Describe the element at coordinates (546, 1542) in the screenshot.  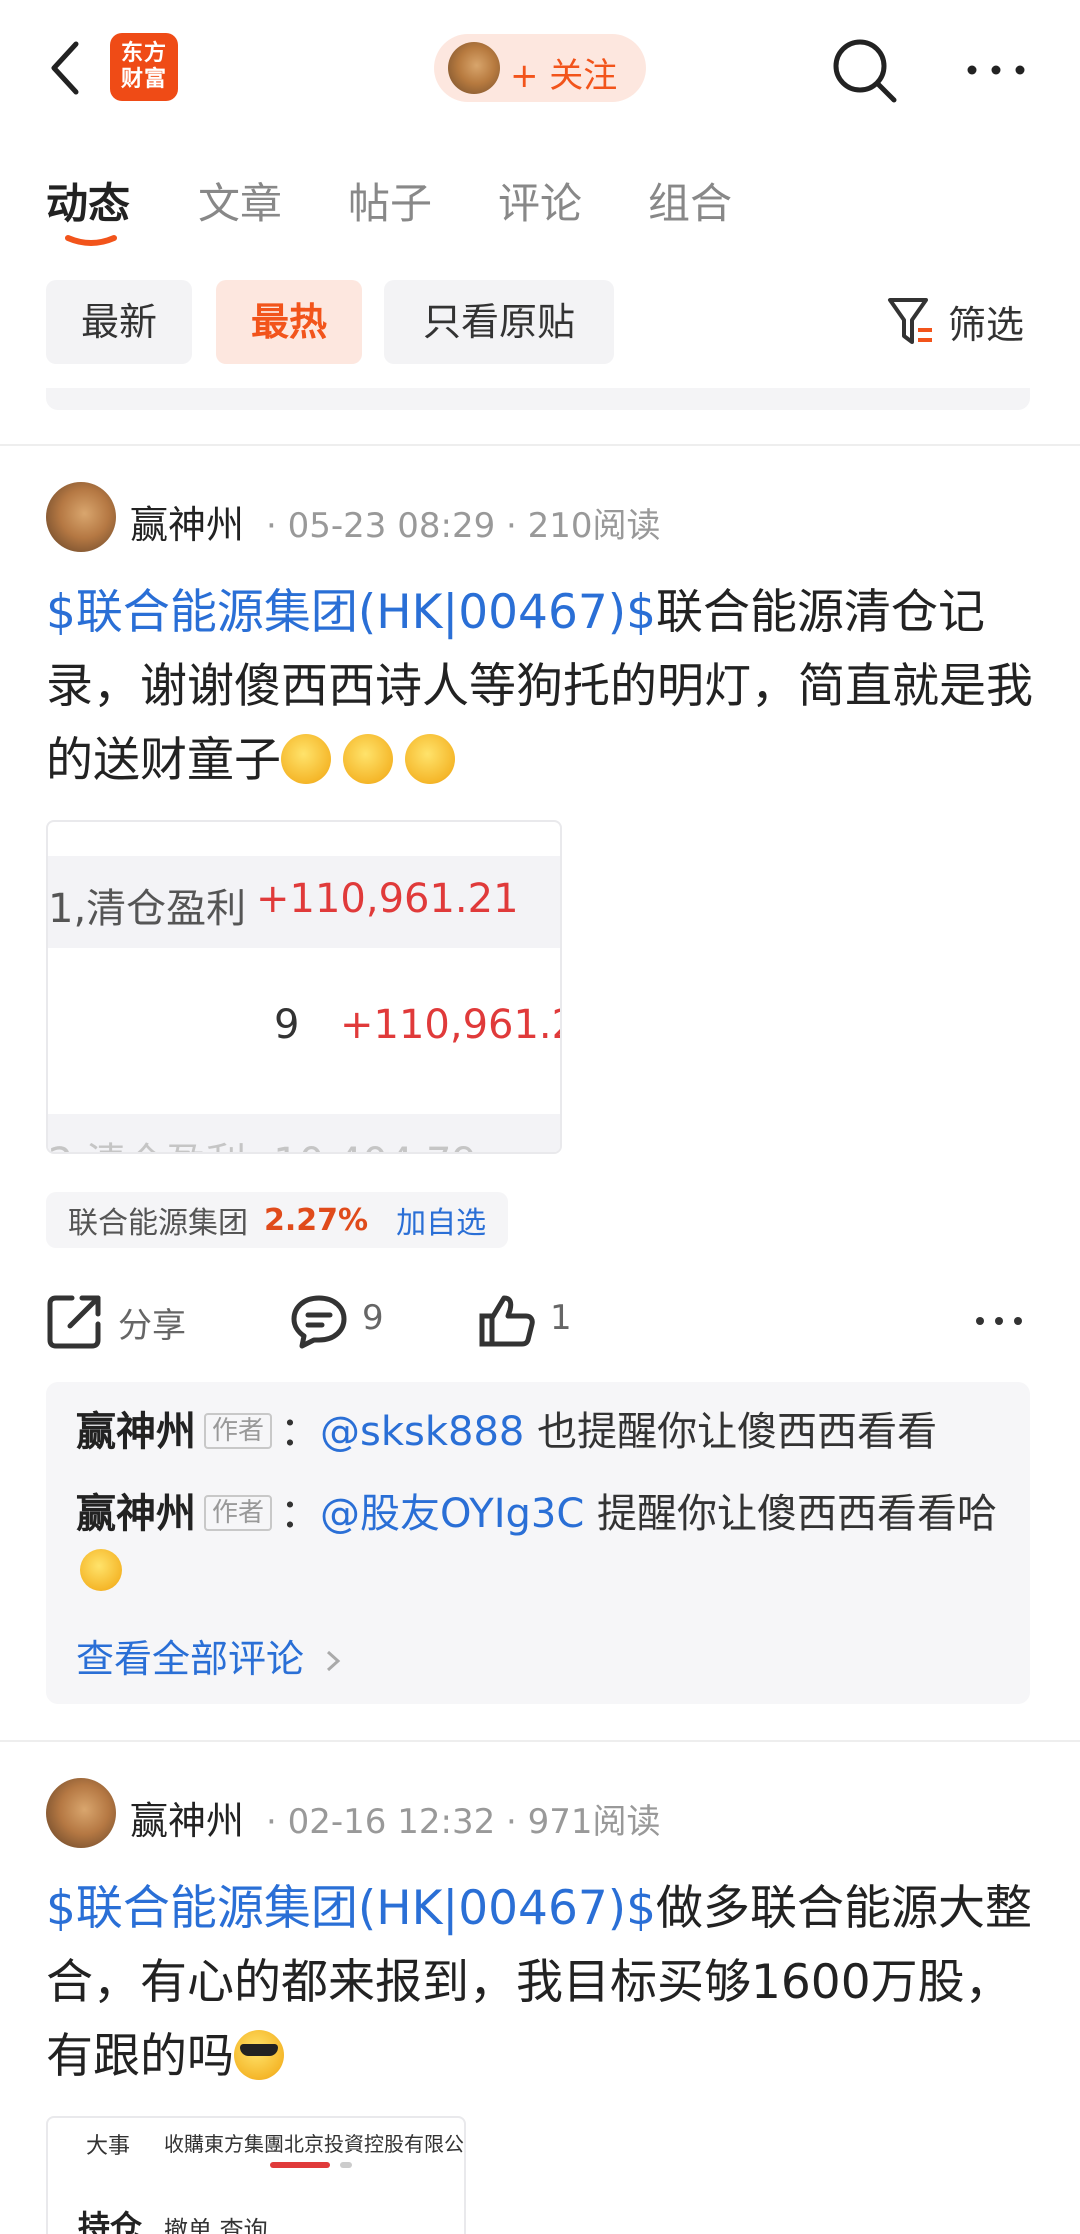
I see `comment-item: 赢神州 作者 ：@股友OYIg3C 提醒你让傻西西看看哈` at that location.